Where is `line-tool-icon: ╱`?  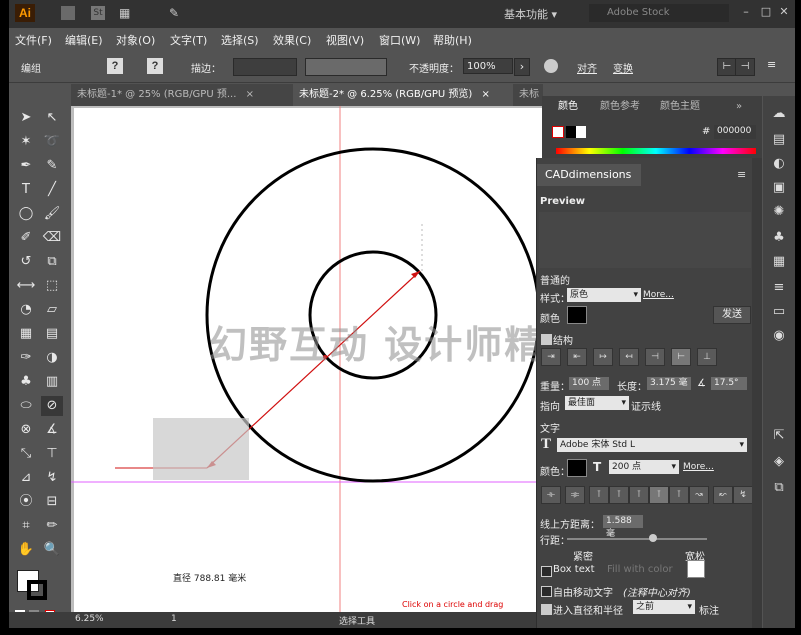 line-tool-icon: ╱ is located at coordinates (52, 190).